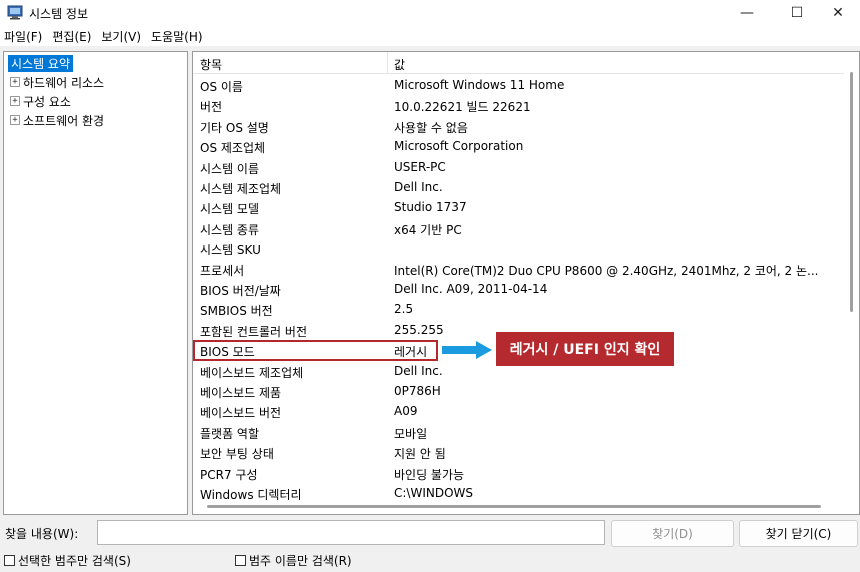 Image resolution: width=860 pixels, height=572 pixels. What do you see at coordinates (518, 188) in the screenshot?
I see `table-row: 시스템 제조업체 Dell Inc.` at bounding box center [518, 188].